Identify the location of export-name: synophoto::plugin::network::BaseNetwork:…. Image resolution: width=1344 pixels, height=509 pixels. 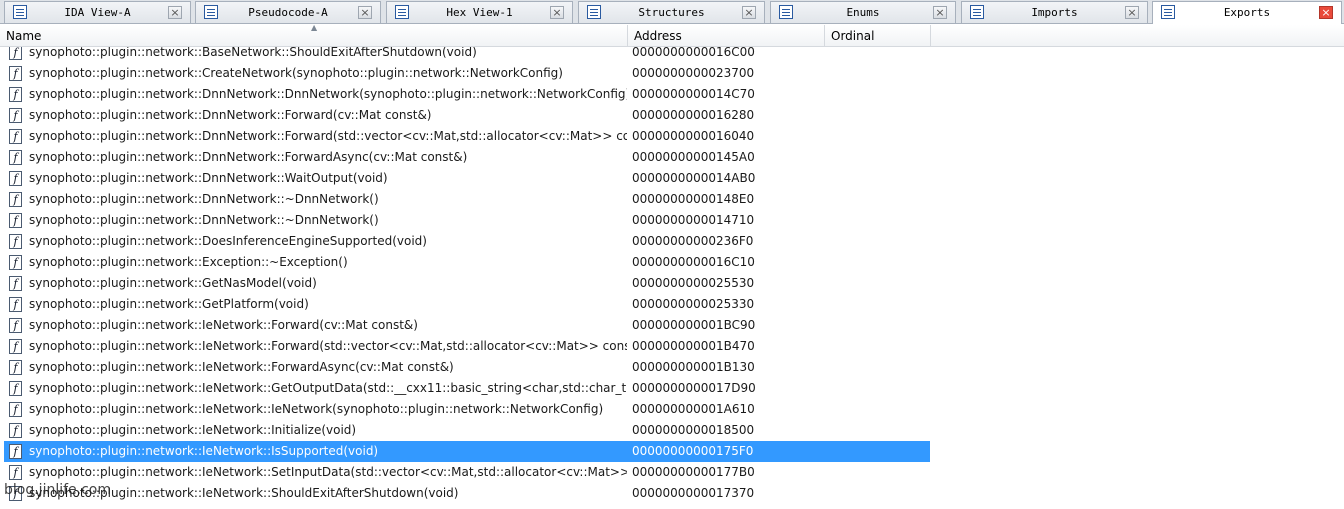
(253, 53).